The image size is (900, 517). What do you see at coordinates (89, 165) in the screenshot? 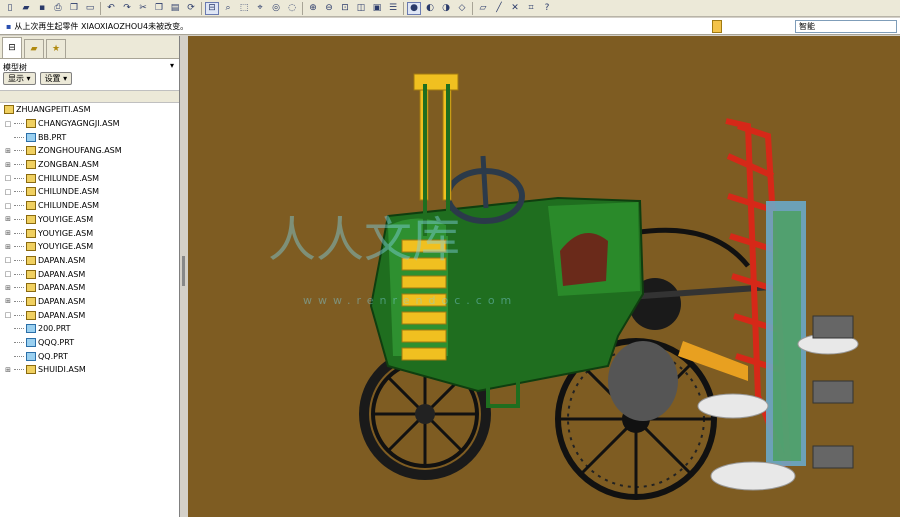
I see `tree-item: ⊞ ZONGBAN.ASM` at bounding box center [89, 165].